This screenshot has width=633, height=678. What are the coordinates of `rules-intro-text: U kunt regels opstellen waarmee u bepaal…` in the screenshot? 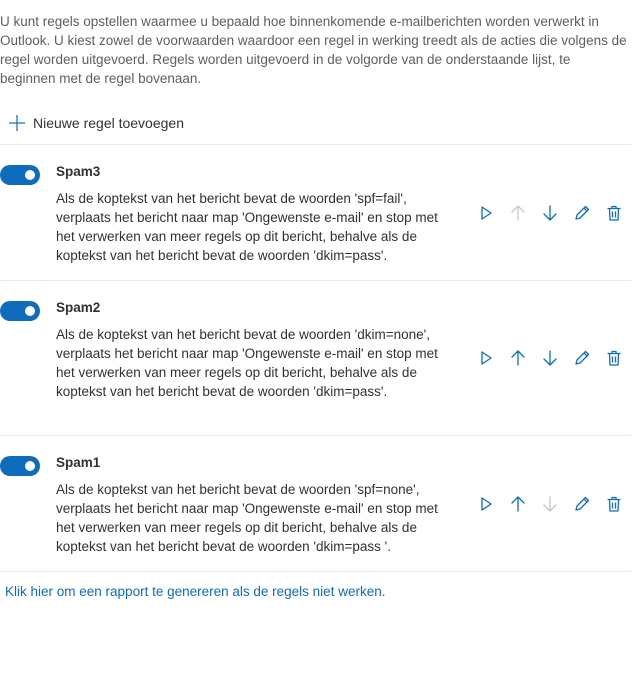 It's located at (313, 50).